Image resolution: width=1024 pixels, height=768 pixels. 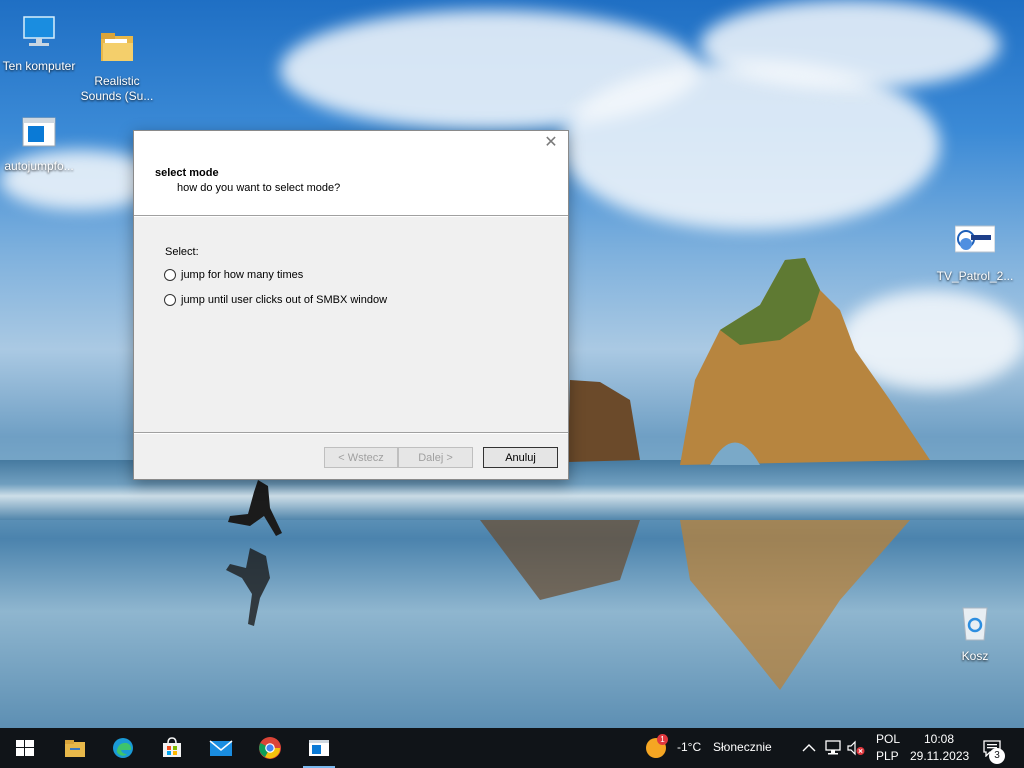 What do you see at coordinates (939, 756) in the screenshot?
I see `clock-date: 29.11.2023` at bounding box center [939, 756].